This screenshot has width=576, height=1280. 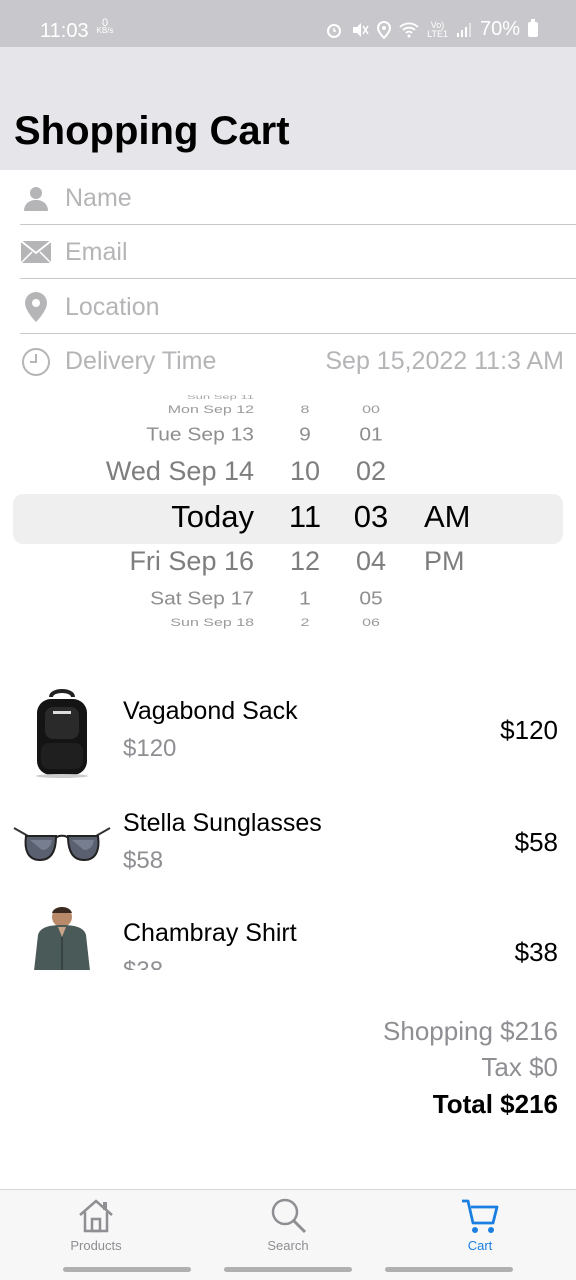 What do you see at coordinates (220, 397) in the screenshot?
I see `picker-date-item: Sun Sep 11` at bounding box center [220, 397].